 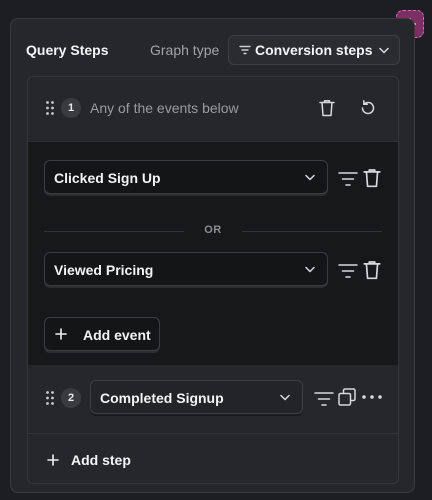 I want to click on or-separator: OR, so click(x=213, y=231).